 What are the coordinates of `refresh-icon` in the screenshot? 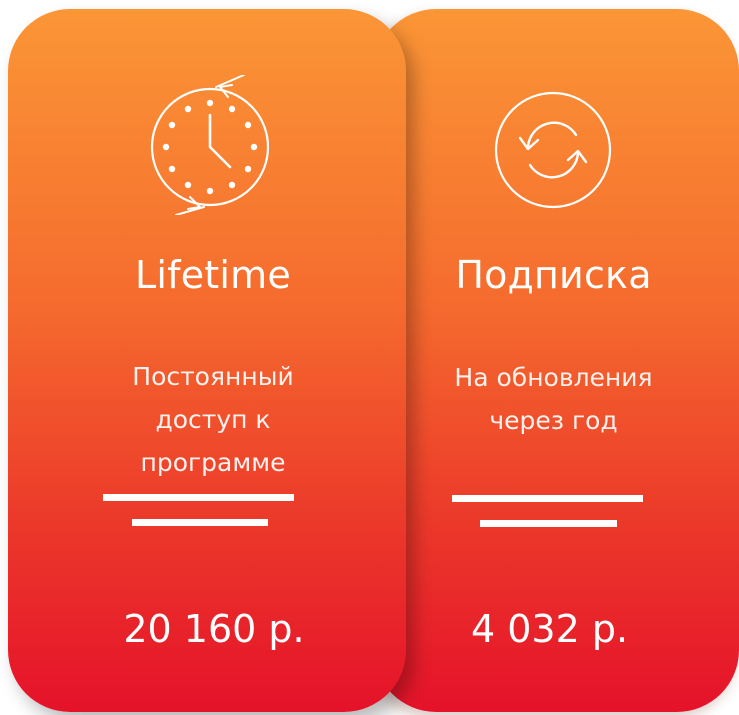 It's located at (552, 150).